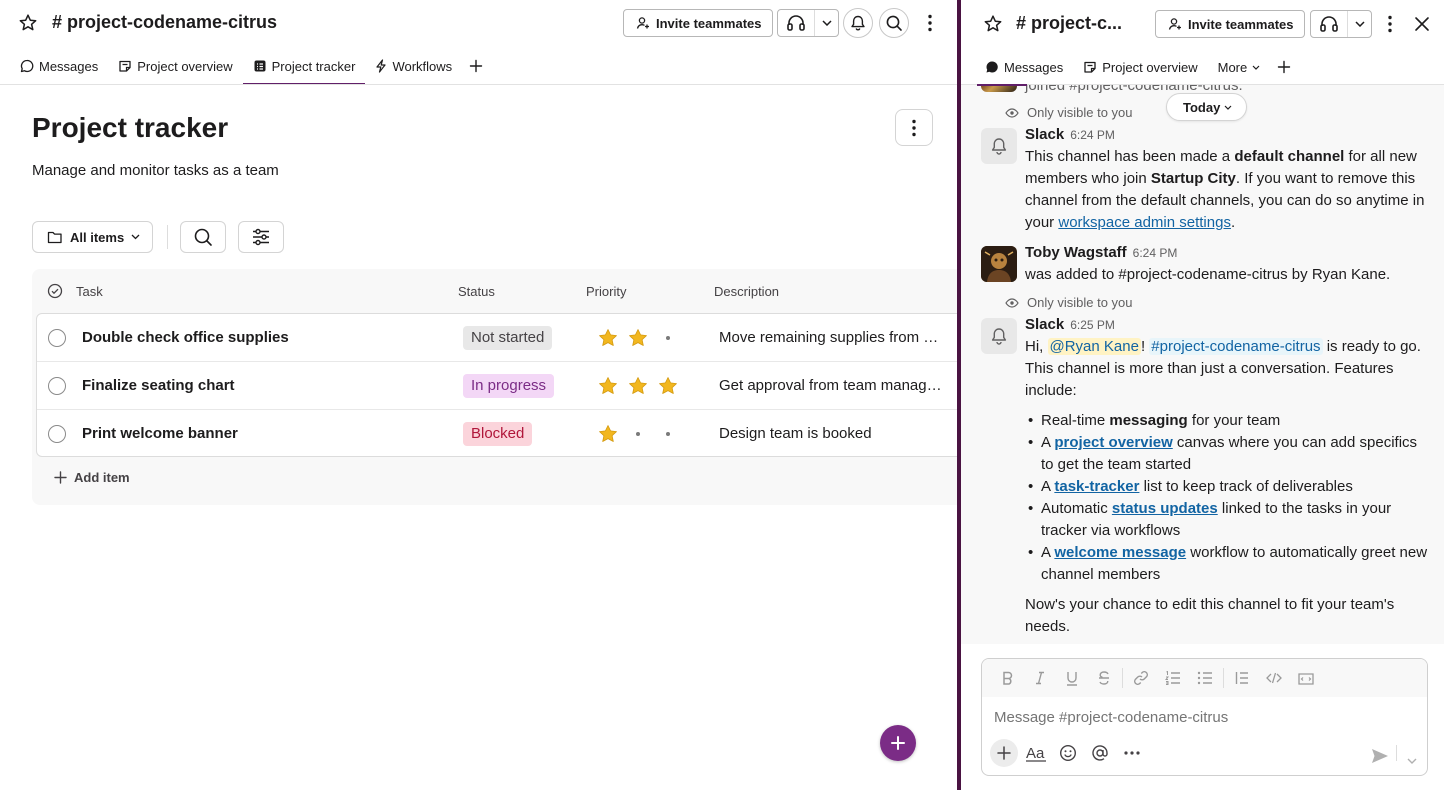 The width and height of the screenshot is (1444, 790). What do you see at coordinates (1422, 24) in the screenshot?
I see `close-icon` at bounding box center [1422, 24].